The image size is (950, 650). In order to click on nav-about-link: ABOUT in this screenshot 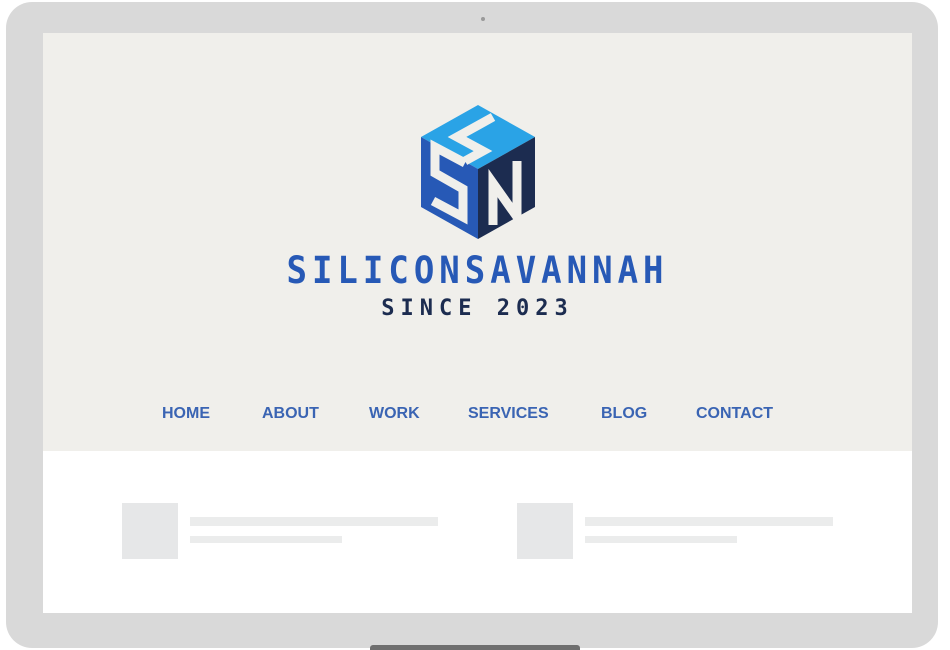, I will do `click(290, 414)`.